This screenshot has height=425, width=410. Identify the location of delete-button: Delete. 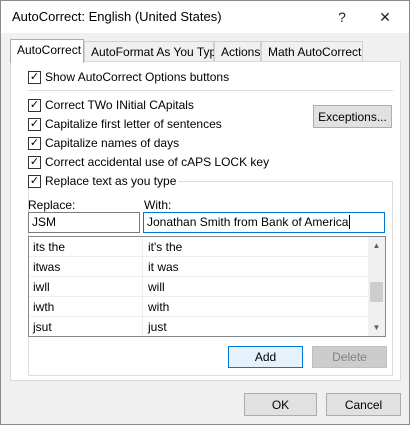
(349, 357).